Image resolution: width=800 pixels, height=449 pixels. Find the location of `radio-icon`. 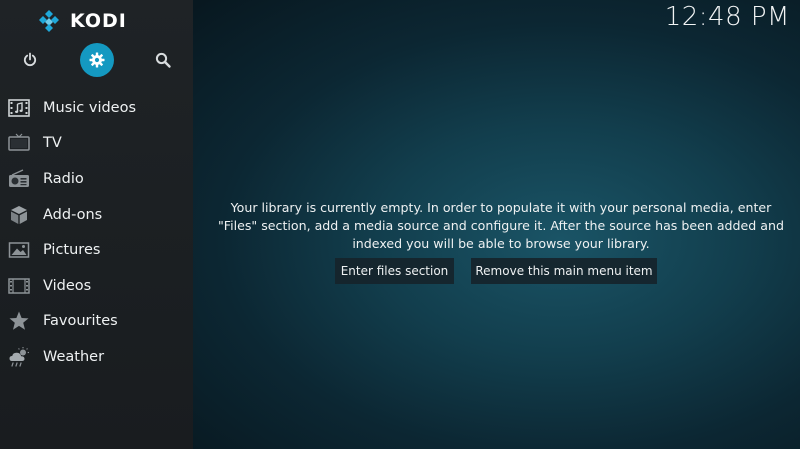

radio-icon is located at coordinates (19, 179).